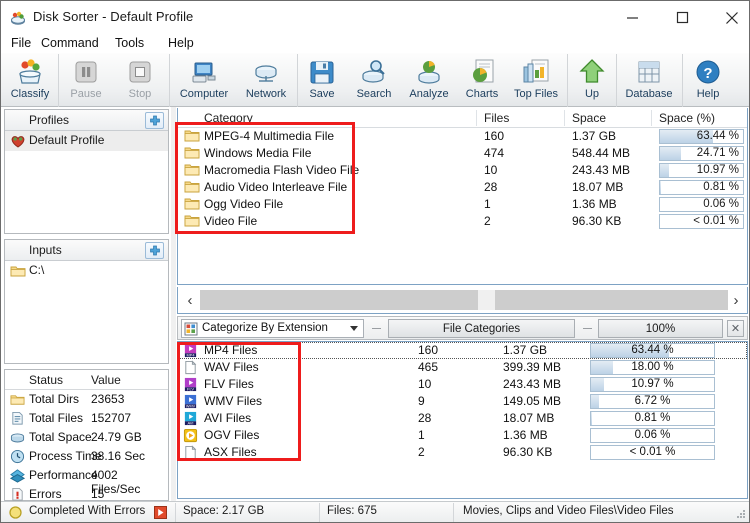 This screenshot has height=523, width=750. What do you see at coordinates (425, 418) in the screenshot?
I see `extension-files: 28` at bounding box center [425, 418].